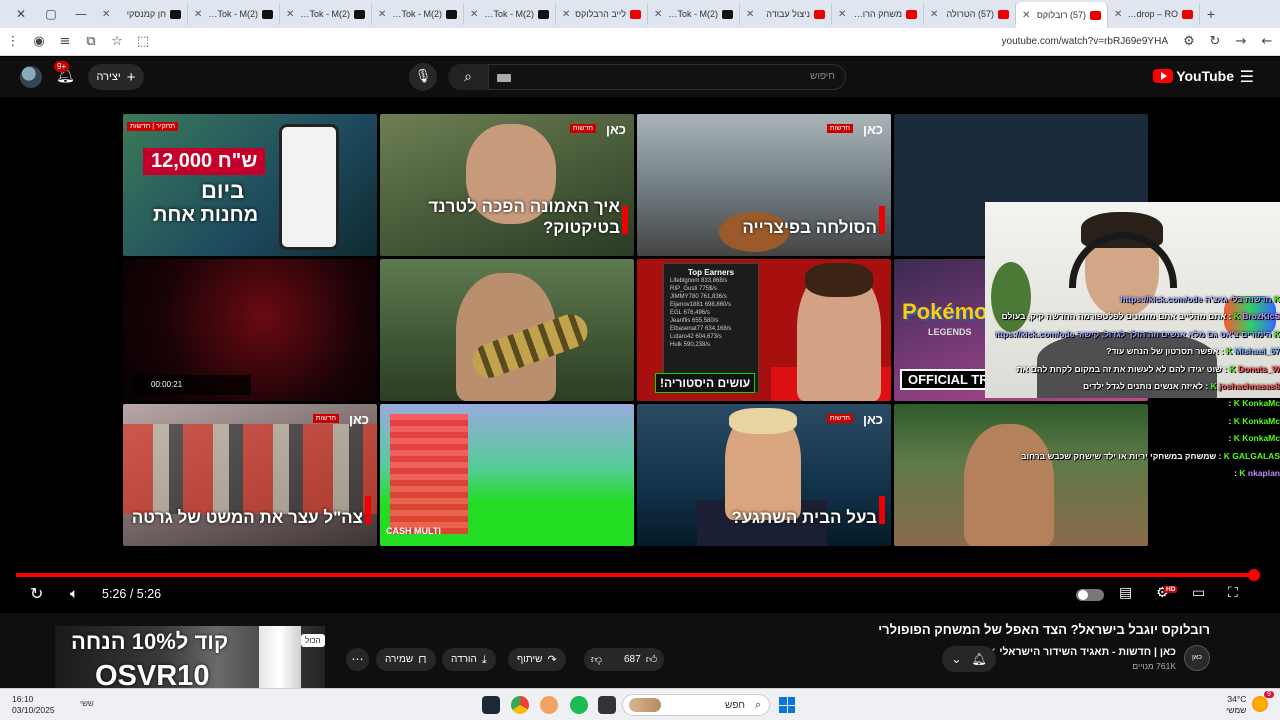 The width and height of the screenshot is (1280, 720). I want to click on youtube-favicon-icon, so click(819, 14).